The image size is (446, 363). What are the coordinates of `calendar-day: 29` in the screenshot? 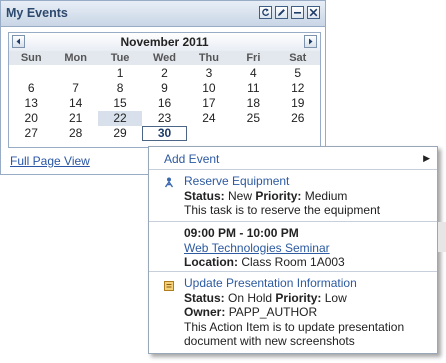 It's located at (120, 133).